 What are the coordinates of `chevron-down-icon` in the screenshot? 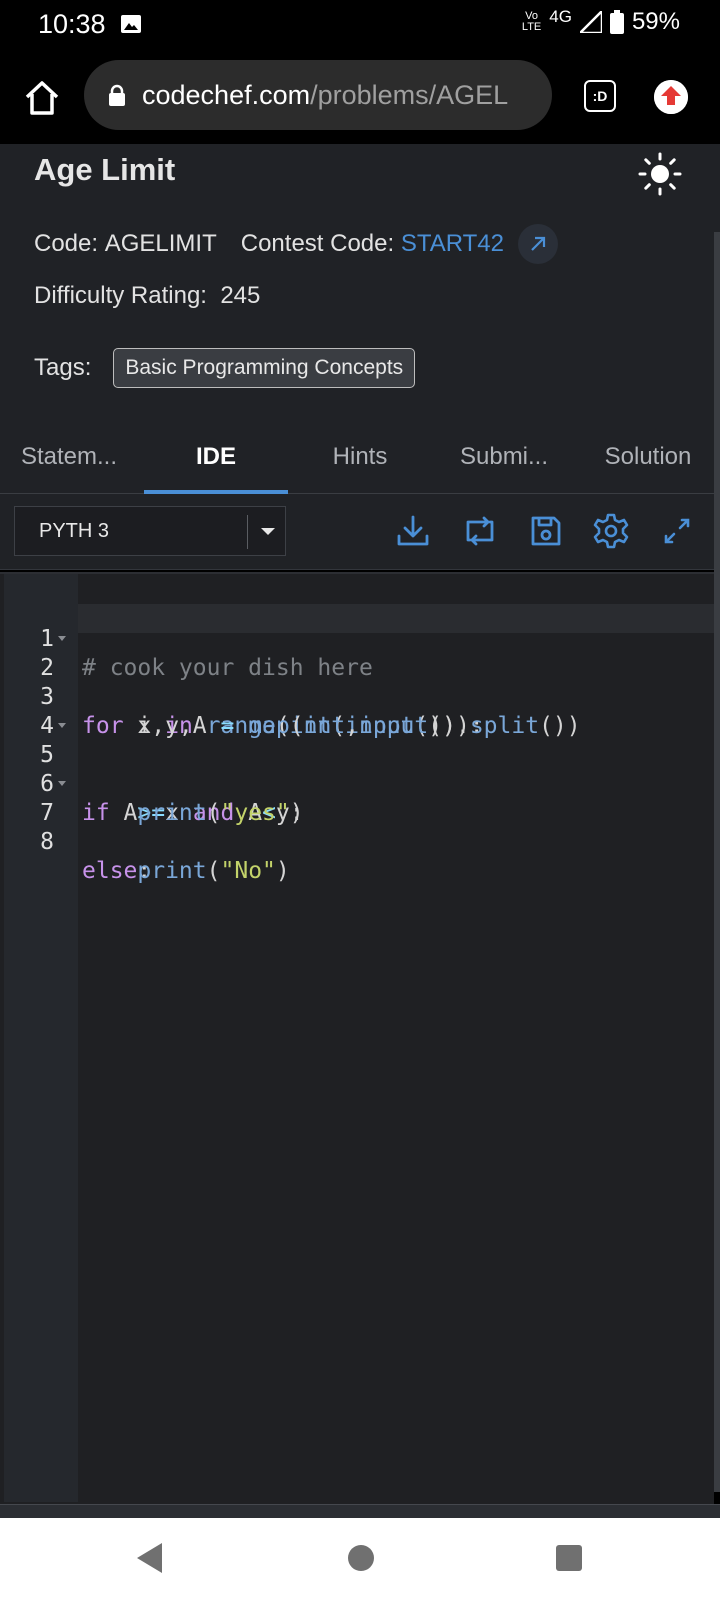 It's located at (268, 531).